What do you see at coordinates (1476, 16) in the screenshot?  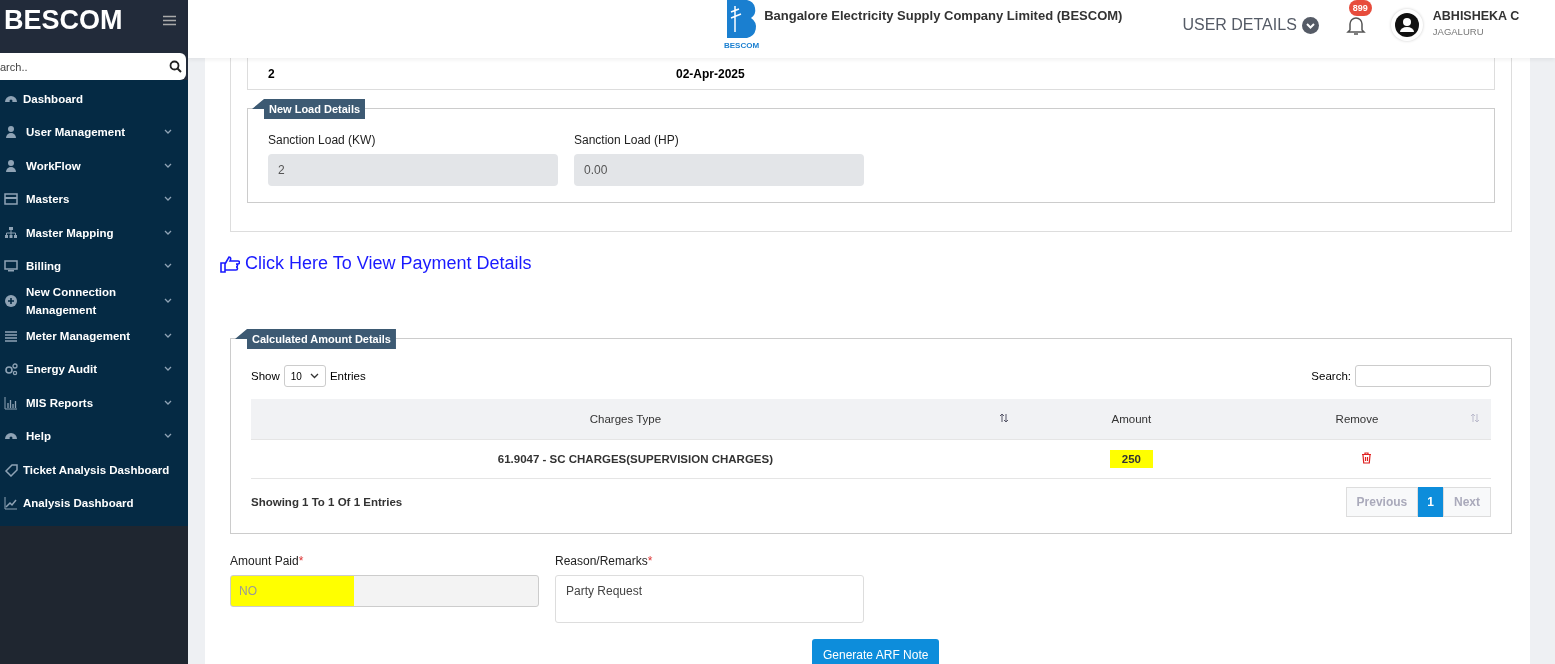 I see `user-name: ABHISHEKA C` at bounding box center [1476, 16].